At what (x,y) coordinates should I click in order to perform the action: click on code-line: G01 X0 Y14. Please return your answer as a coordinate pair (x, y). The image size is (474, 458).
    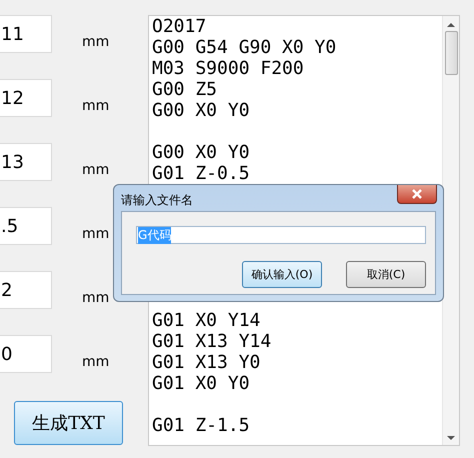
    Looking at the image, I should click on (207, 320).